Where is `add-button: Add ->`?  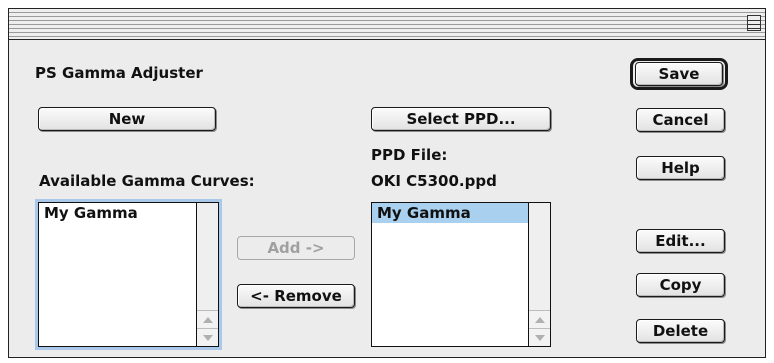
add-button: Add -> is located at coordinates (296, 248).